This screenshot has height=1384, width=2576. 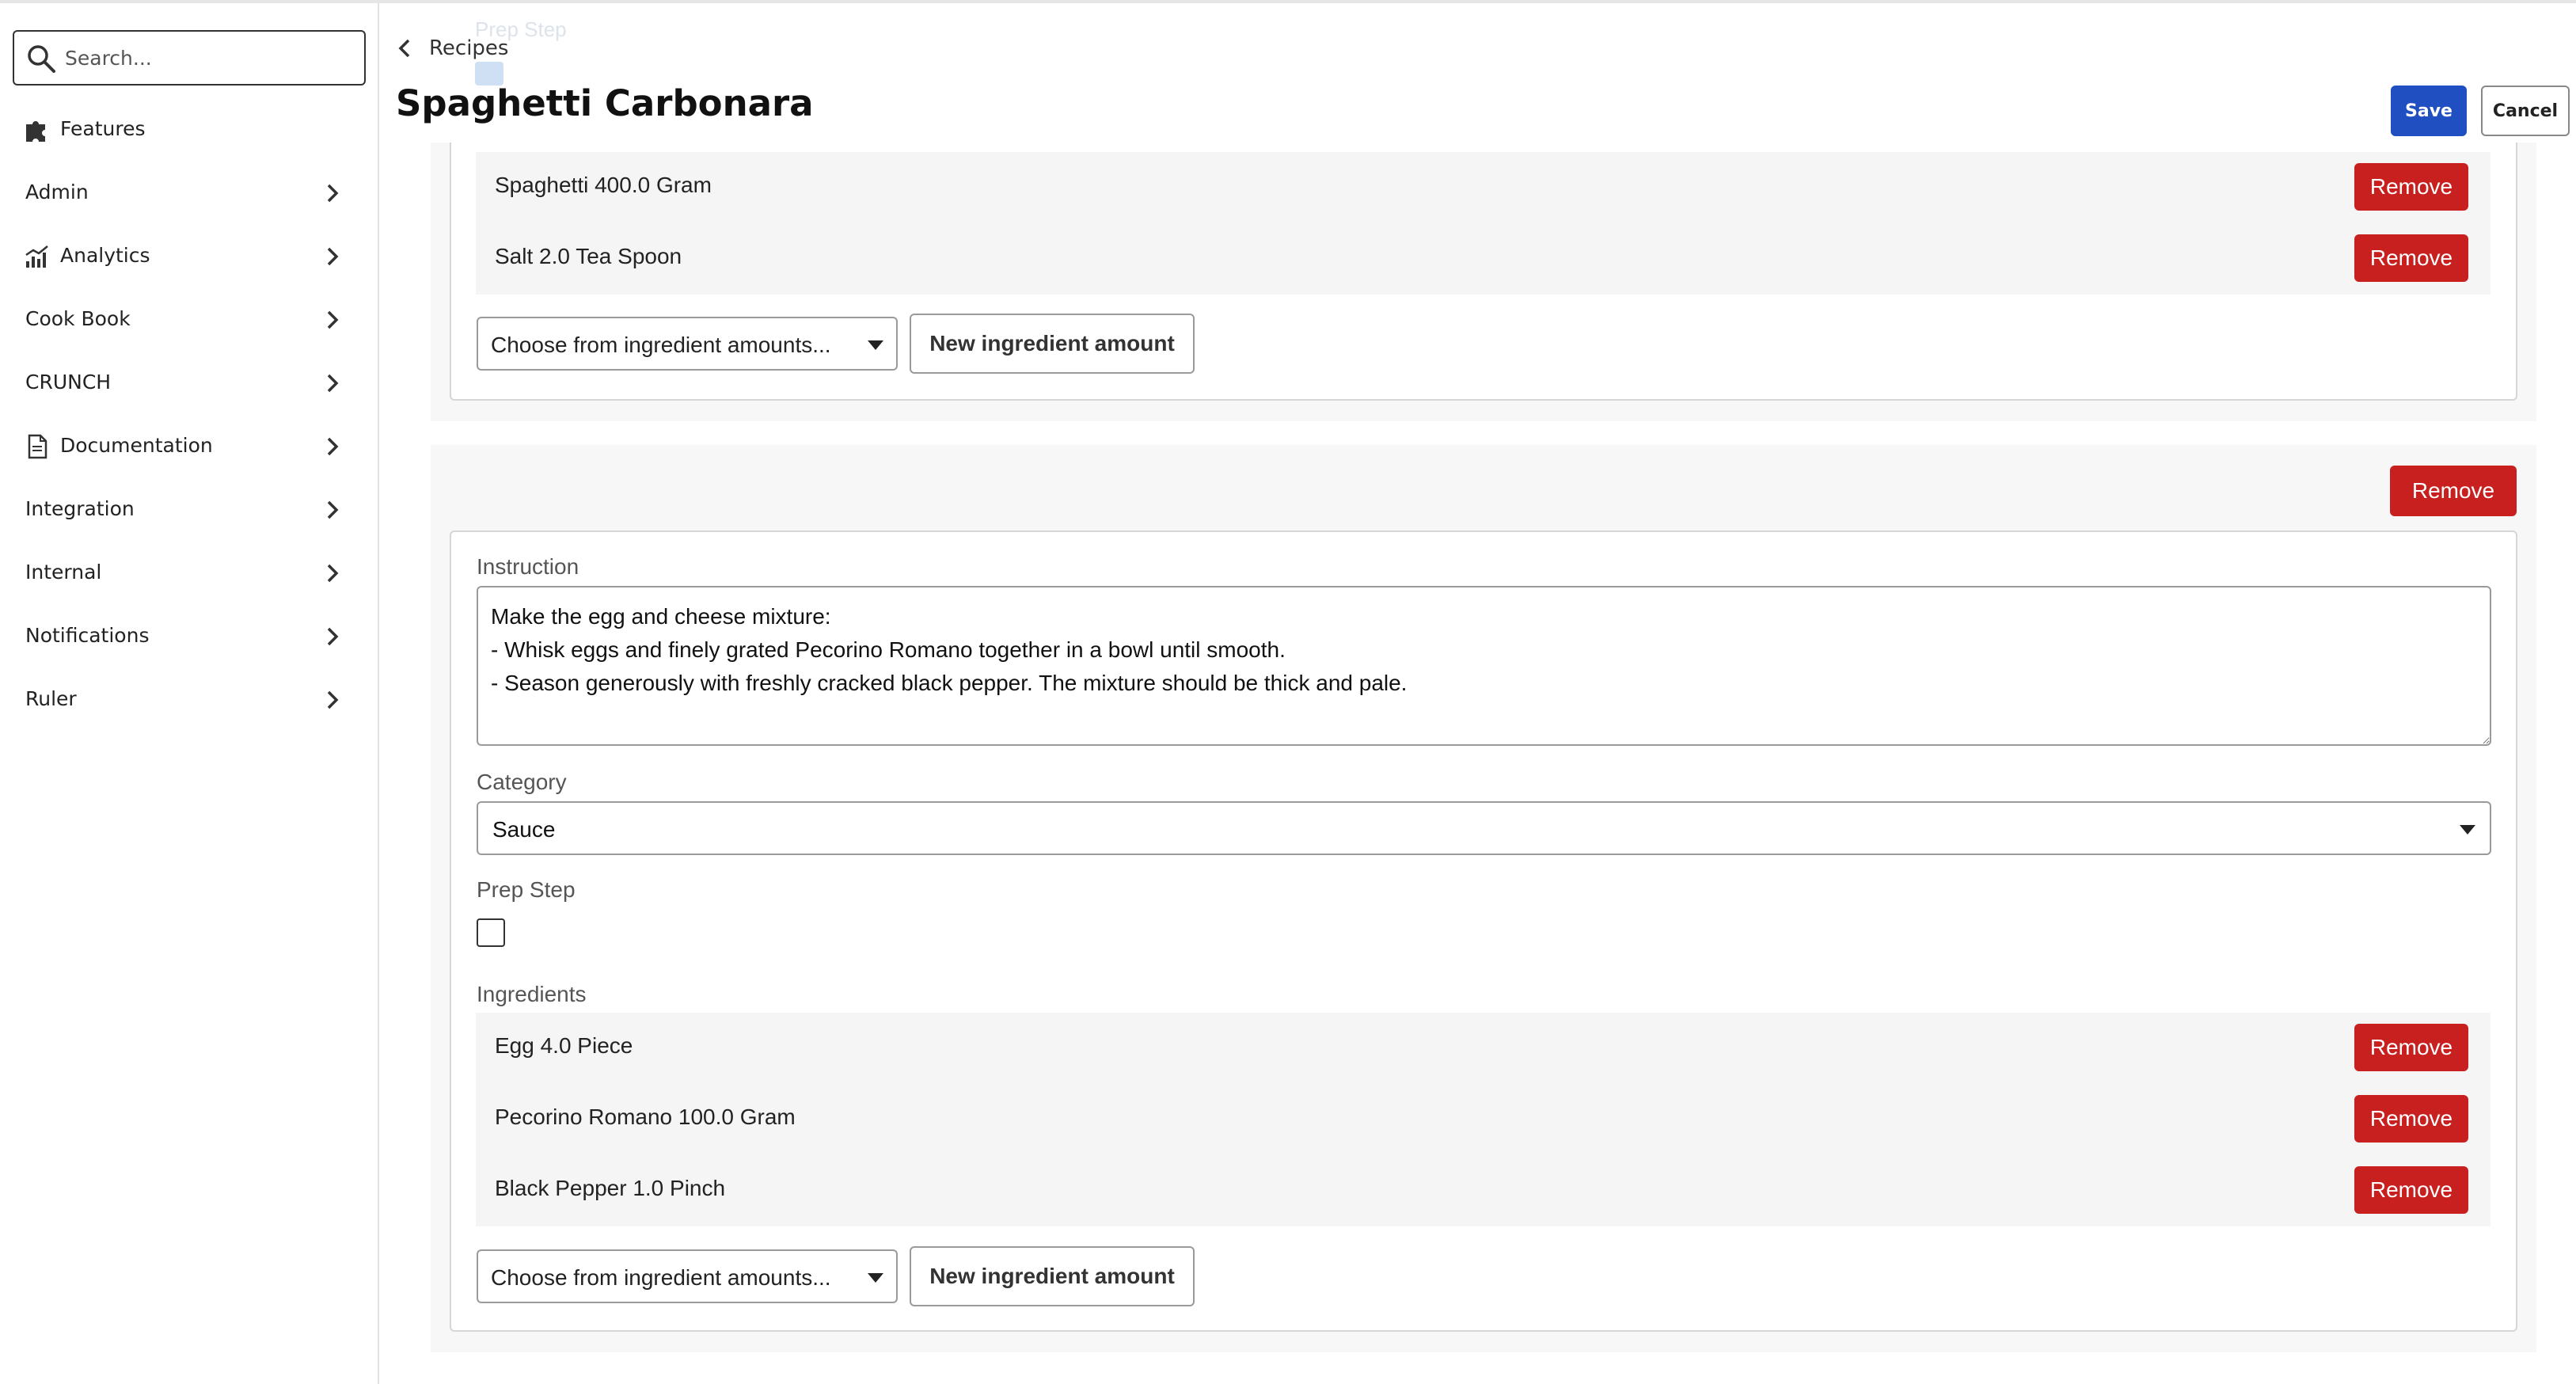 What do you see at coordinates (404, 49) in the screenshot?
I see `chevron-left-icon` at bounding box center [404, 49].